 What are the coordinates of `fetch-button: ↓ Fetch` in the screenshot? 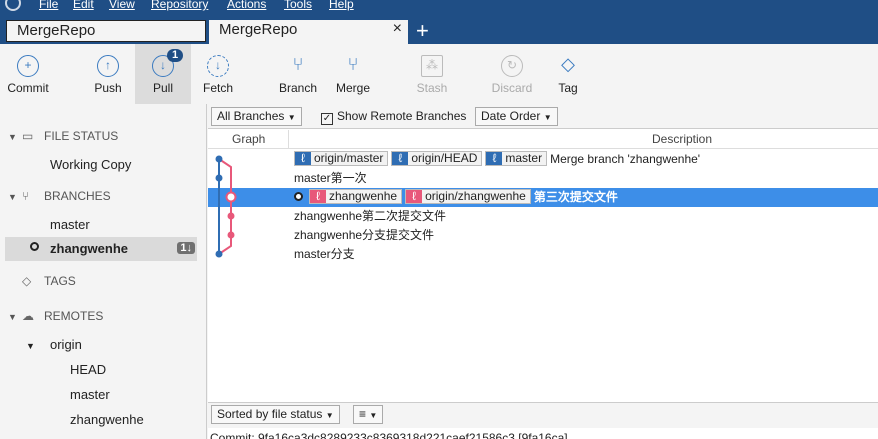 It's located at (218, 74).